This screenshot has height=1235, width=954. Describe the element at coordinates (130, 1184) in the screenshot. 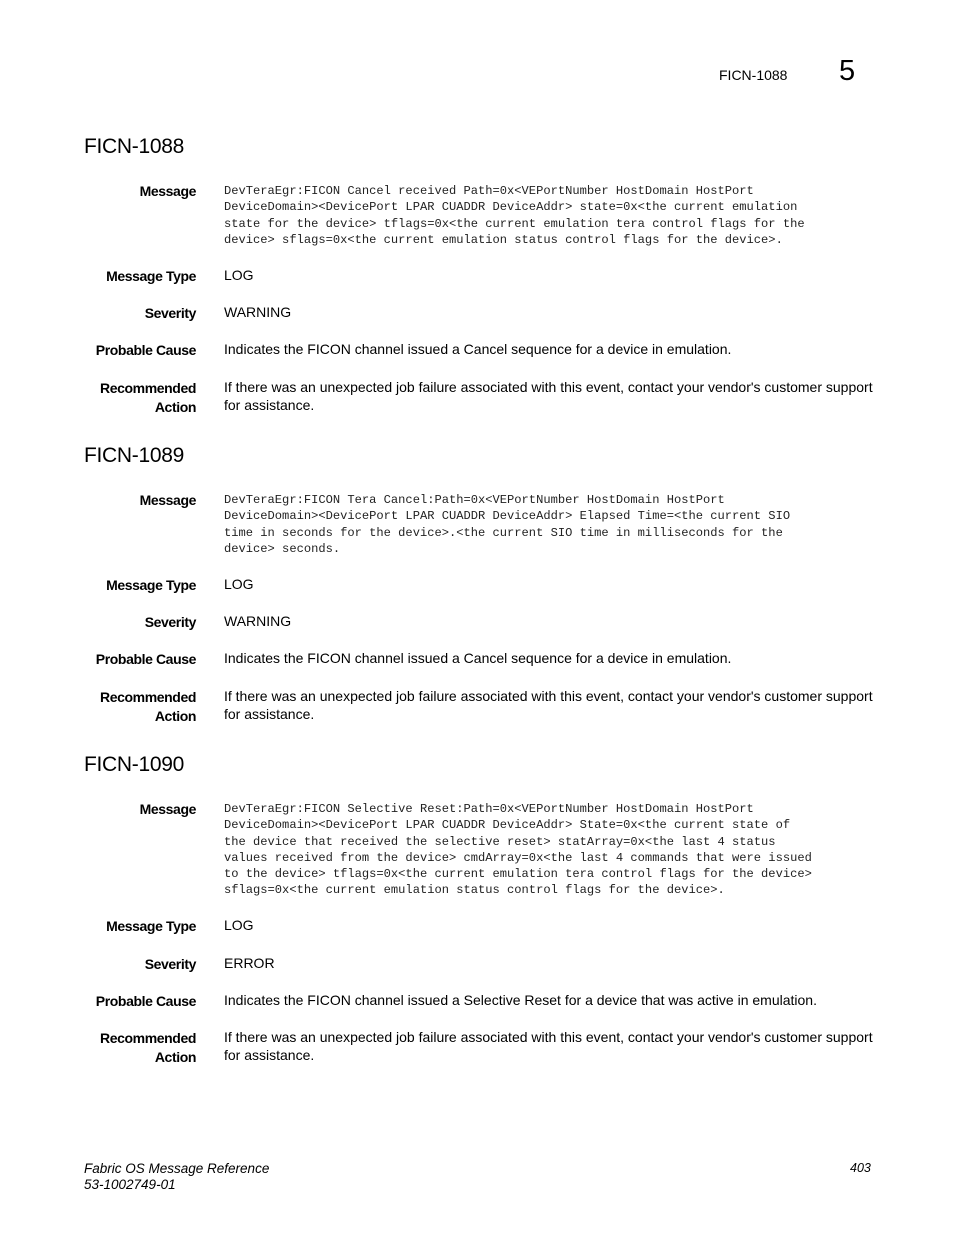

I see `doc-number: 53-1002749-01` at that location.